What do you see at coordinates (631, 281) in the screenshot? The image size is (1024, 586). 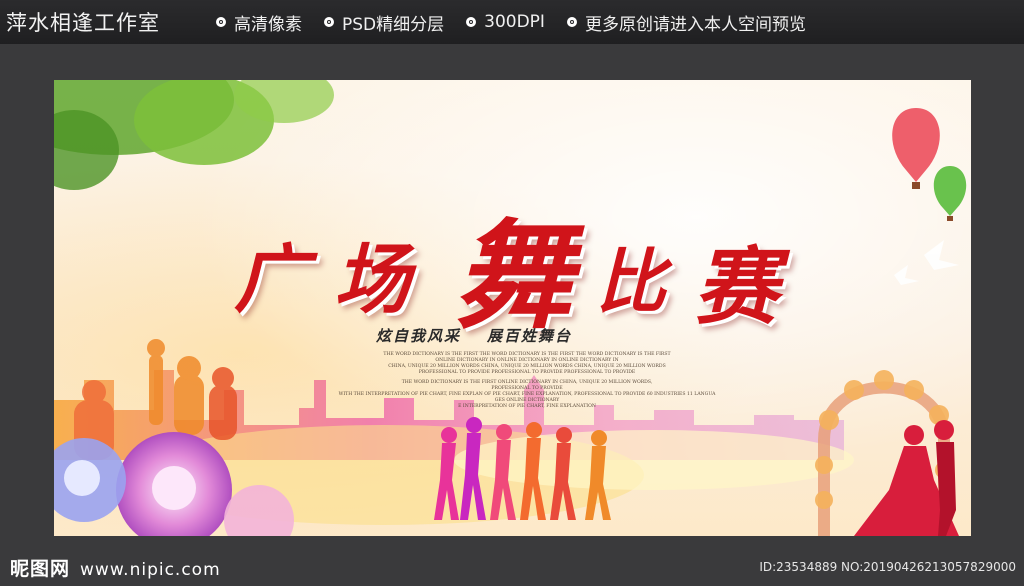 I see `title-char: 比` at bounding box center [631, 281].